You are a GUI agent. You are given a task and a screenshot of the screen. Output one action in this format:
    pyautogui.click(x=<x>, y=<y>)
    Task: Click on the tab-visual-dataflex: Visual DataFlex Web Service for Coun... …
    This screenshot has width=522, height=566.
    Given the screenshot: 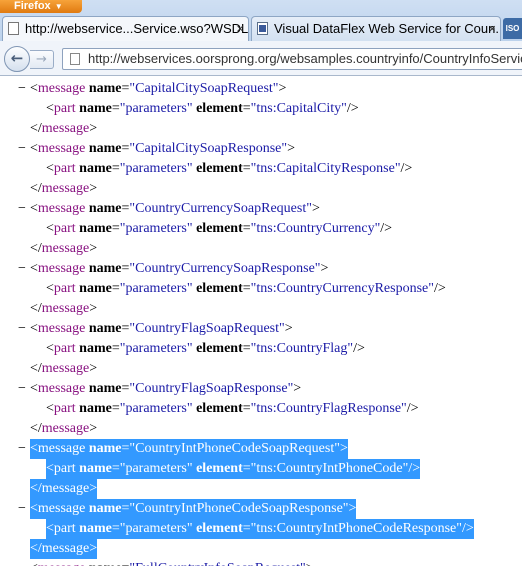 What is the action you would take?
    pyautogui.click(x=376, y=28)
    